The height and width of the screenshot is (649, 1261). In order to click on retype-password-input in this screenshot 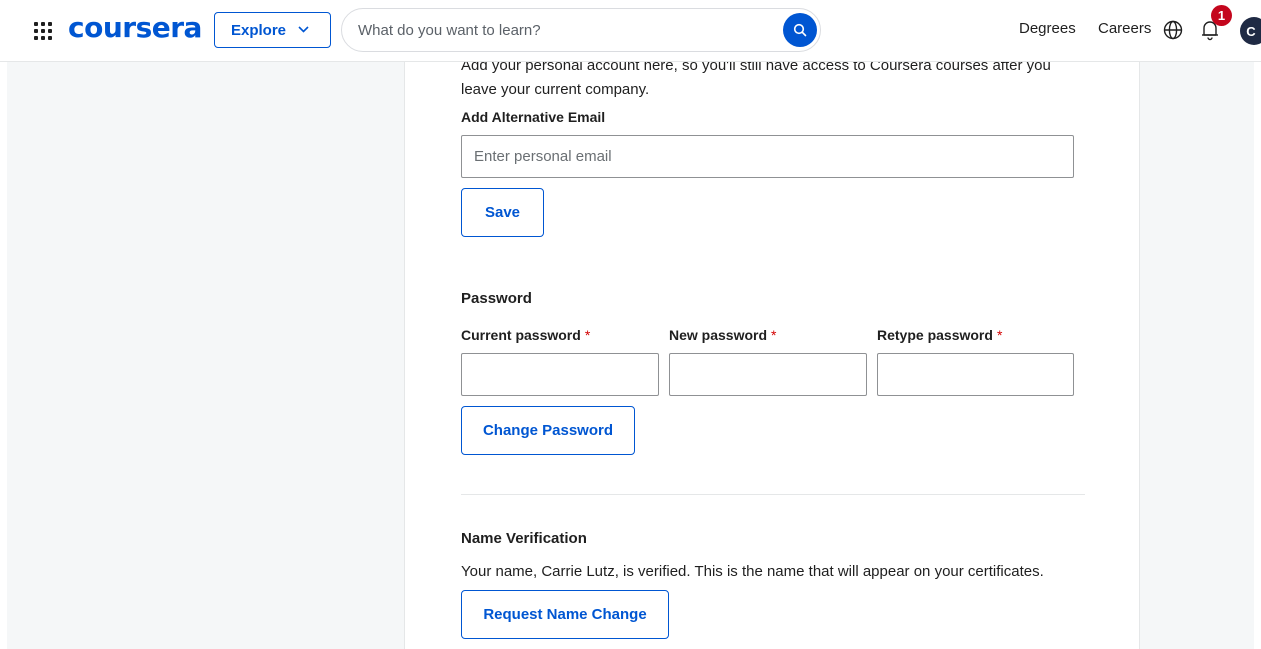, I will do `click(975, 374)`.